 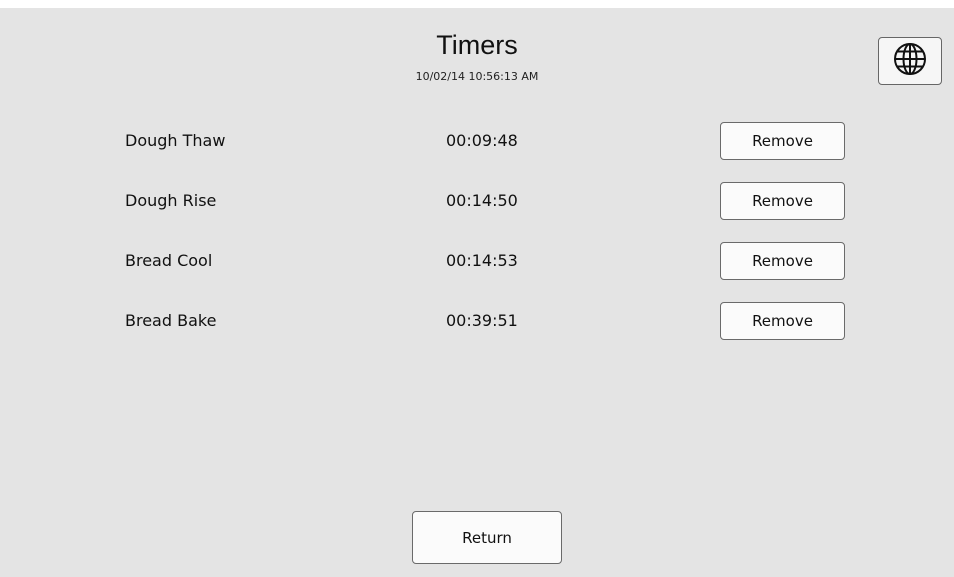 What do you see at coordinates (482, 140) in the screenshot?
I see `timer-remaining: 00:09:48` at bounding box center [482, 140].